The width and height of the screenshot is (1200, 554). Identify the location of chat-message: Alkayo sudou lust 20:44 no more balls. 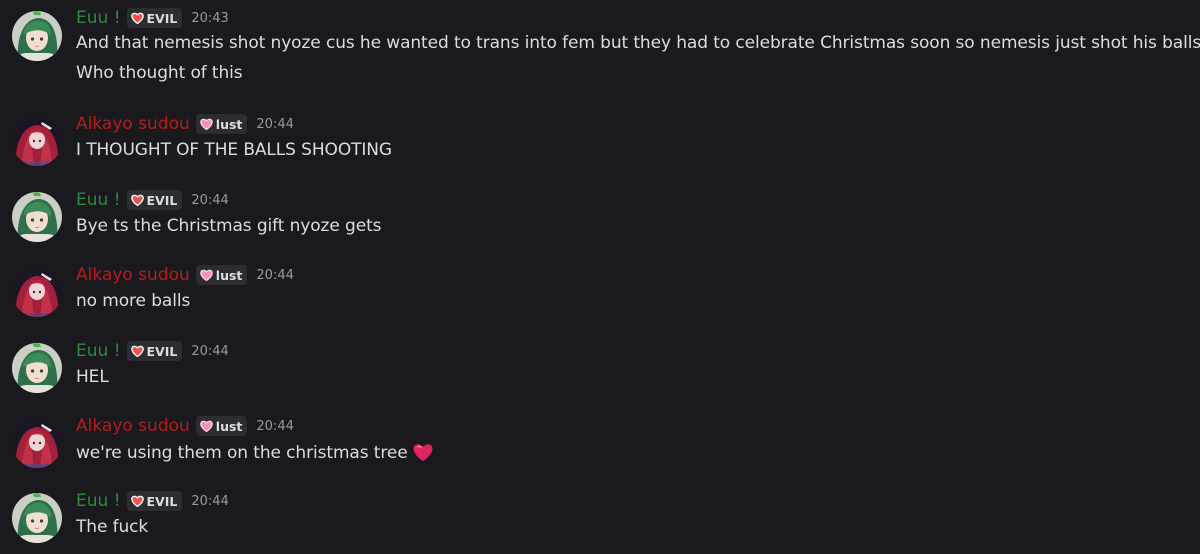
(600, 291).